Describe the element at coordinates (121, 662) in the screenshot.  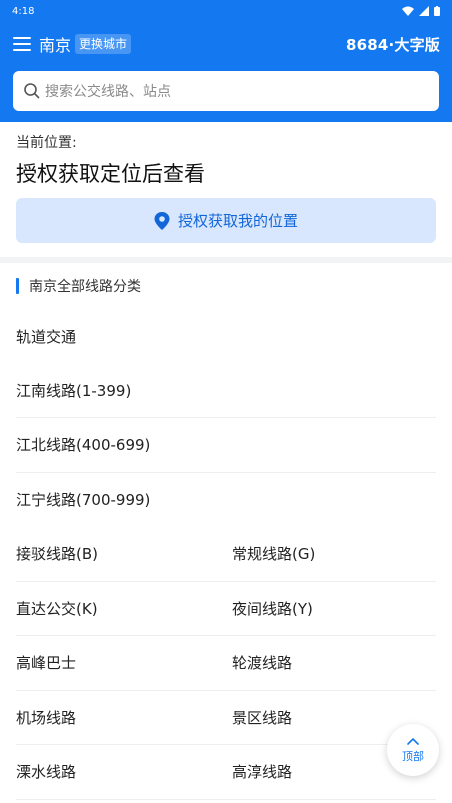
I see `route-category-item: 高峰巴士` at that location.